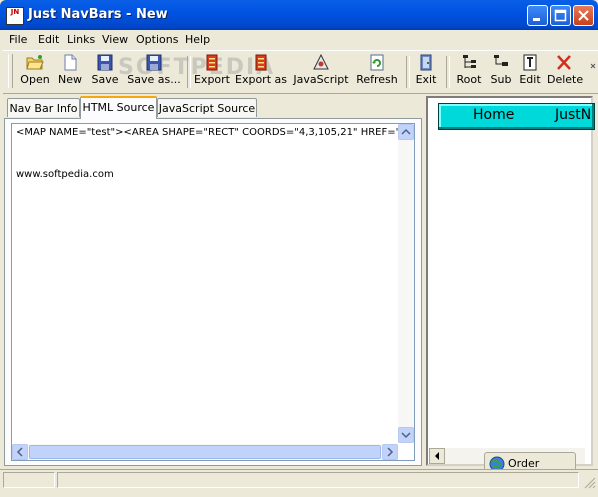  What do you see at coordinates (70, 62) in the screenshot?
I see `new-file-icon` at bounding box center [70, 62].